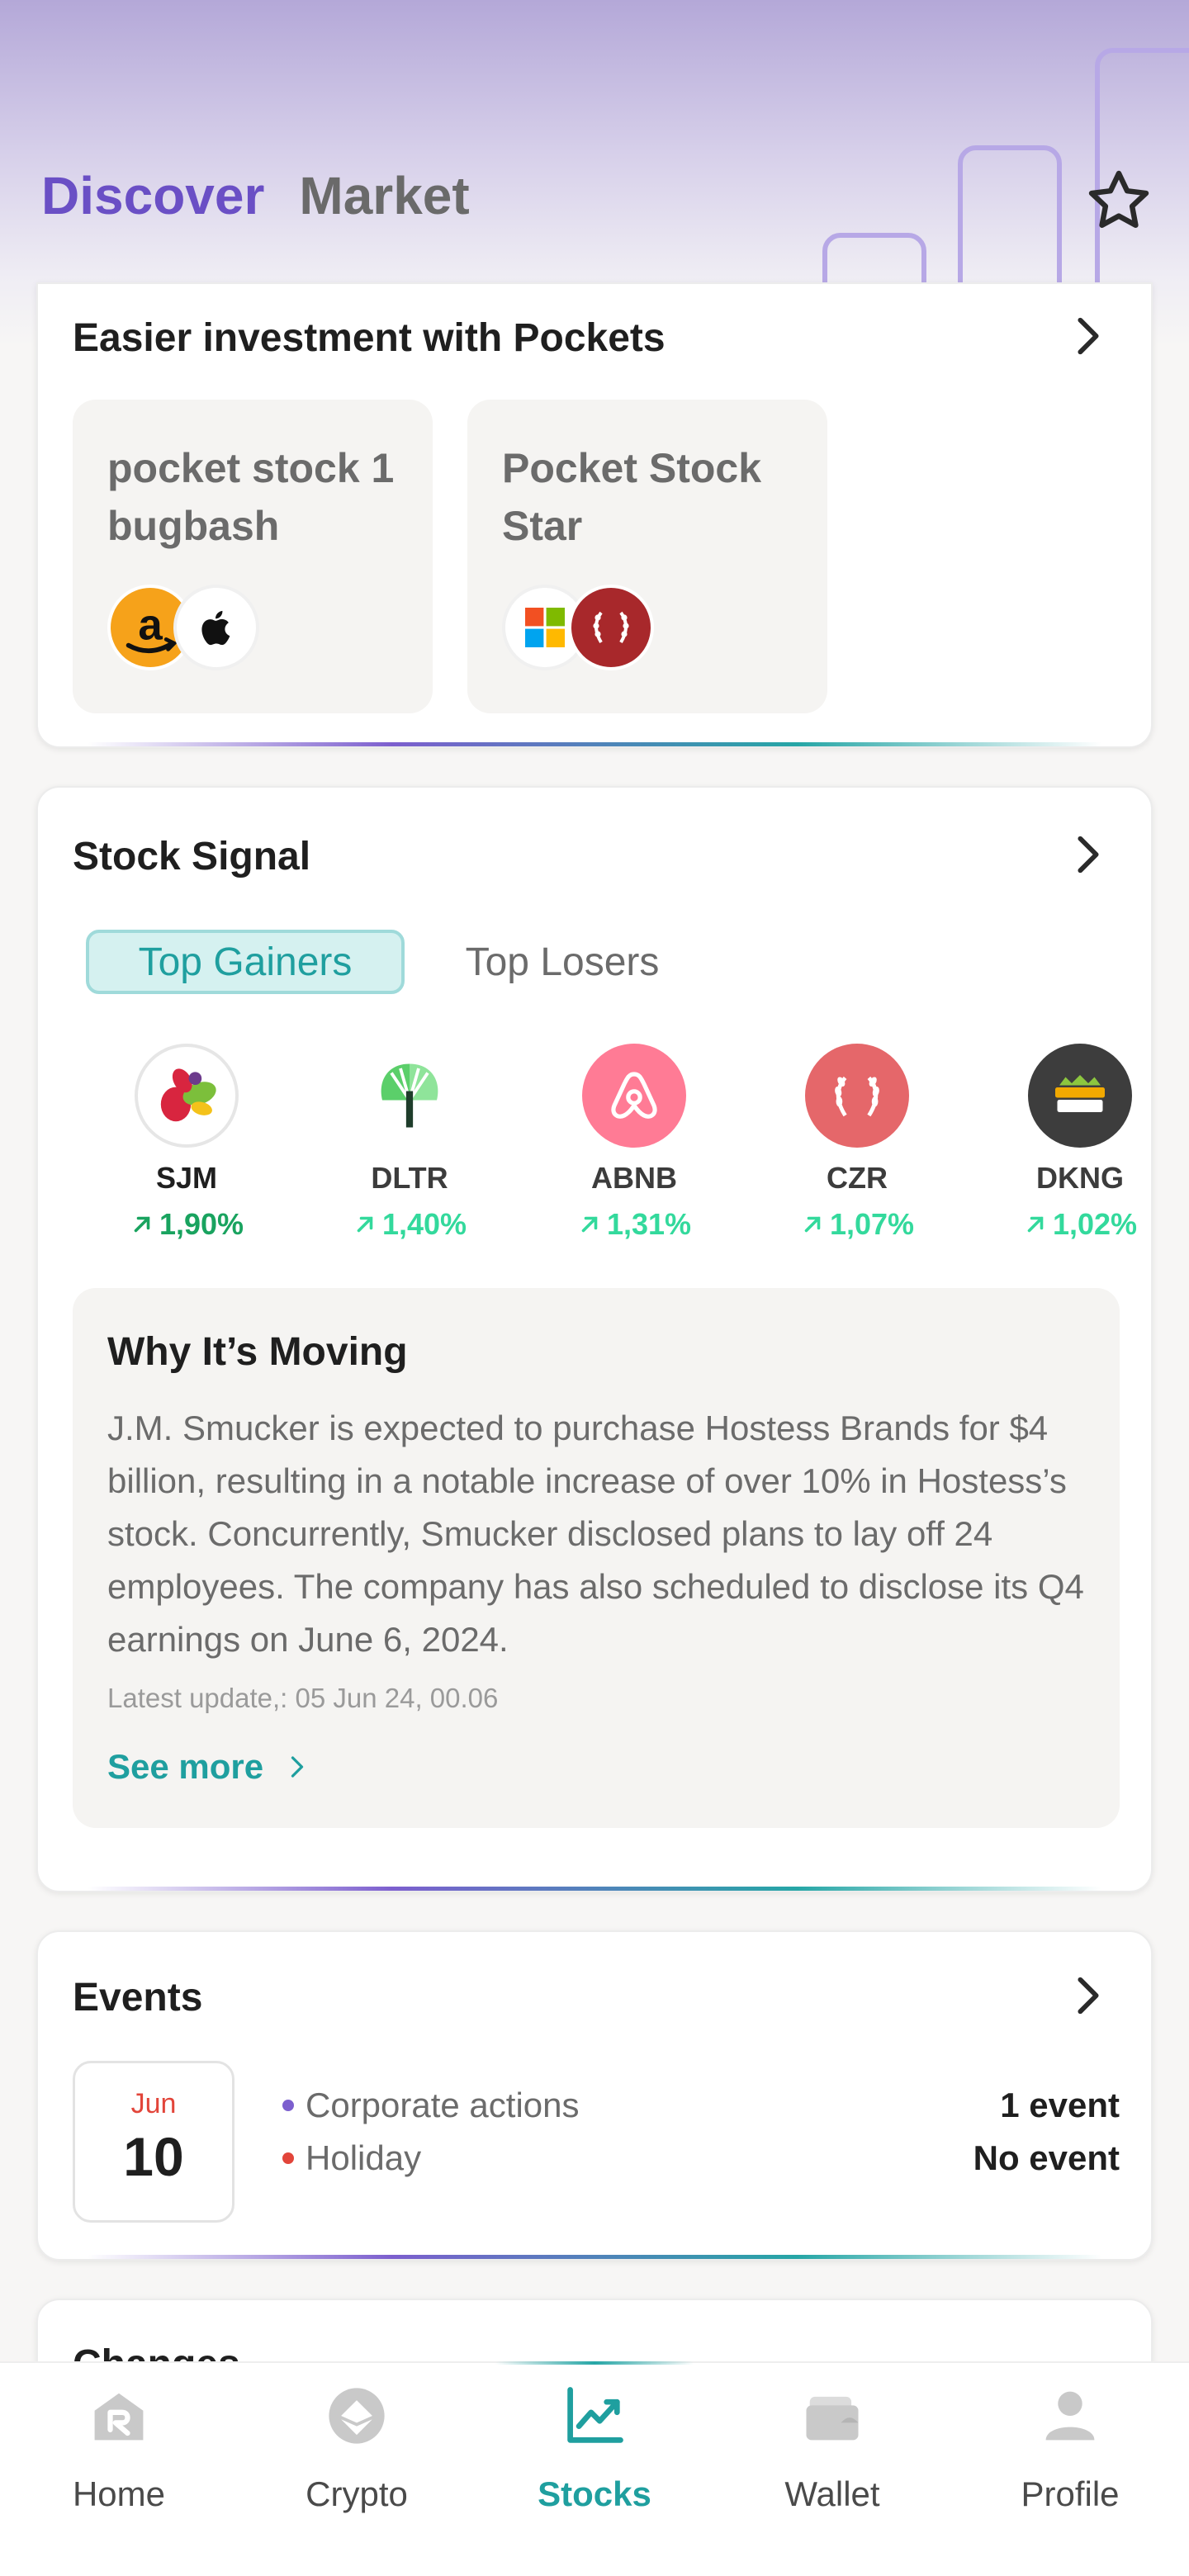 Image resolution: width=1189 pixels, height=2576 pixels. Describe the element at coordinates (632, 497) in the screenshot. I see `pocket-name: Pocket Stock Star` at that location.